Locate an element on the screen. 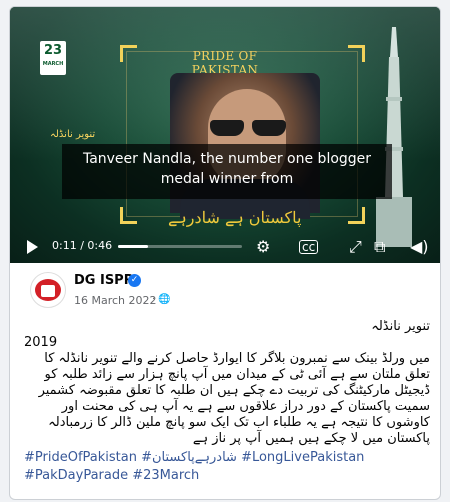  settings-icon: ⚙ is located at coordinates (263, 246).